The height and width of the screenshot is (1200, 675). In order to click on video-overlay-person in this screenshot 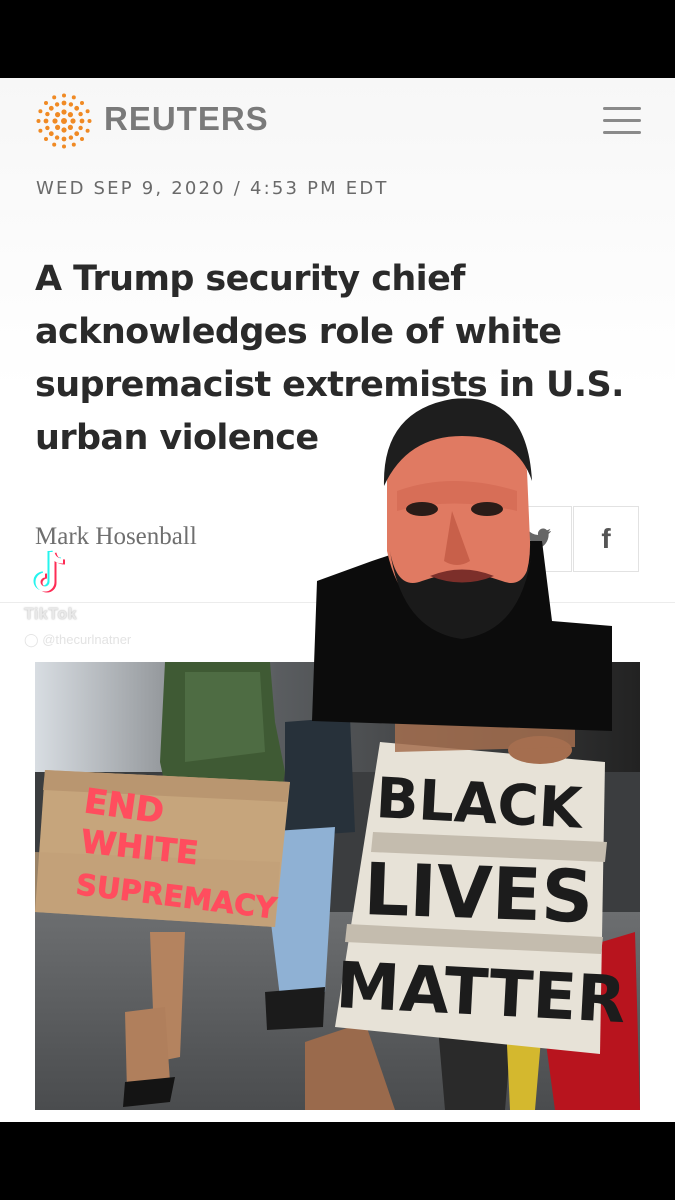, I will do `click(462, 561)`.